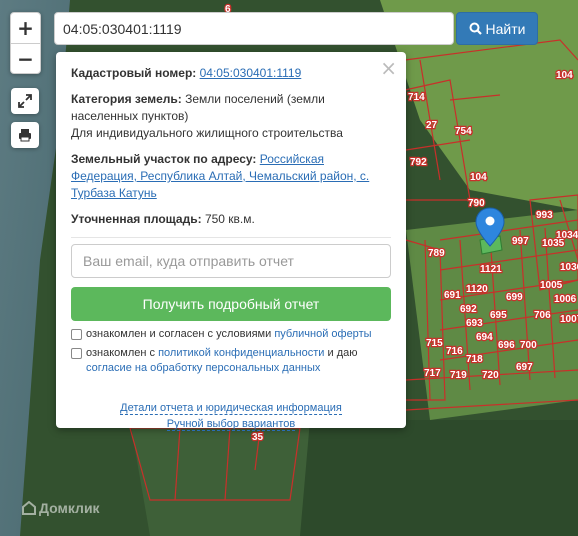  Describe the element at coordinates (520, 241) in the screenshot. I see `parcel-label: 997` at that location.